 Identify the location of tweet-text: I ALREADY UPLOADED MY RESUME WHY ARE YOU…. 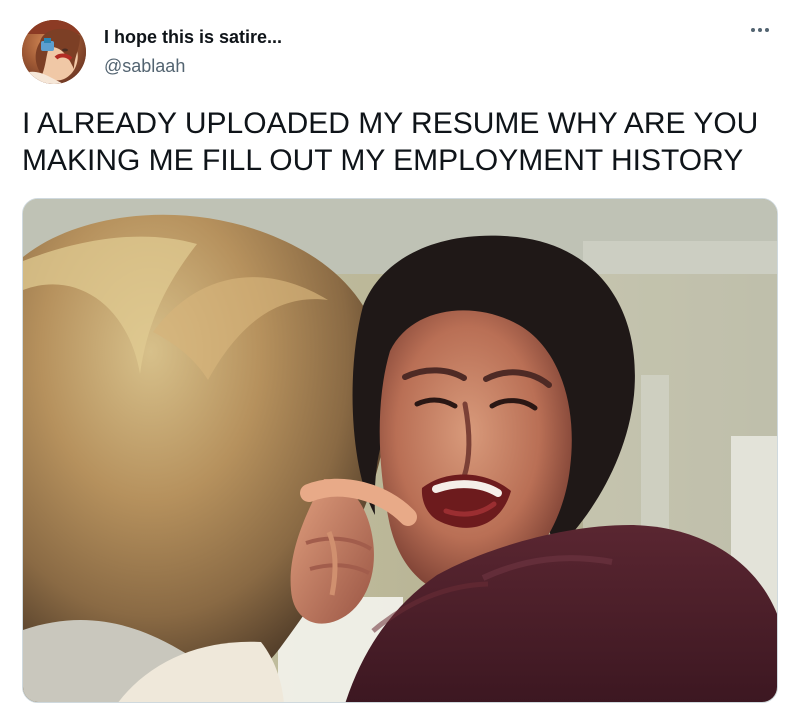
(390, 142).